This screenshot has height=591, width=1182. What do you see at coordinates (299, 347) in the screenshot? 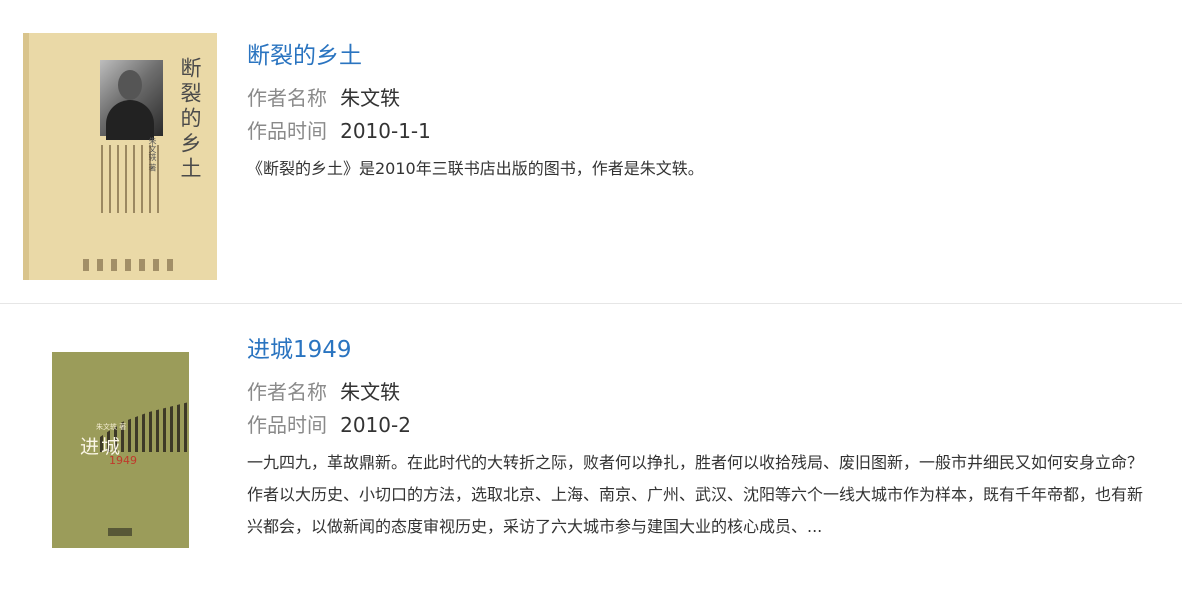
I see `book-title-link: 进城1949` at bounding box center [299, 347].